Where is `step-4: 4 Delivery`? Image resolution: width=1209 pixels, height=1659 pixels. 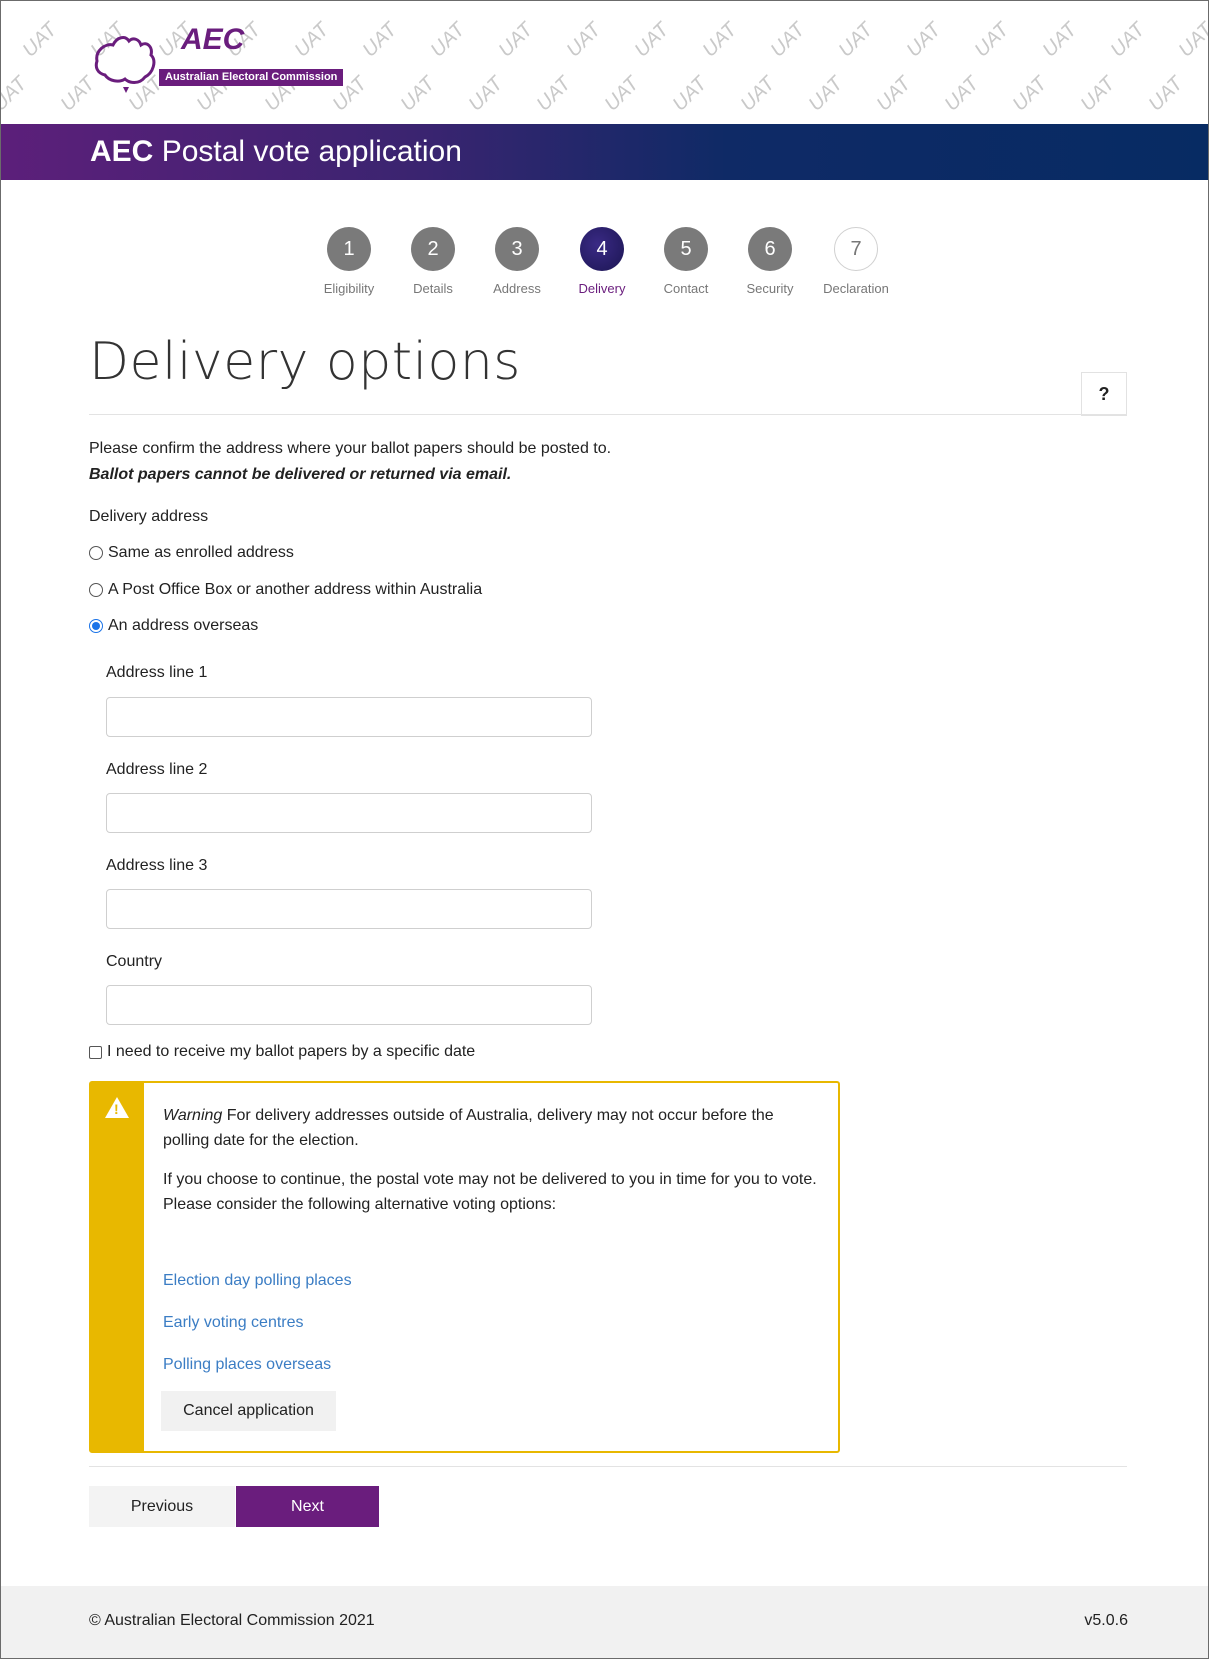
step-4: 4 Delivery is located at coordinates (602, 261).